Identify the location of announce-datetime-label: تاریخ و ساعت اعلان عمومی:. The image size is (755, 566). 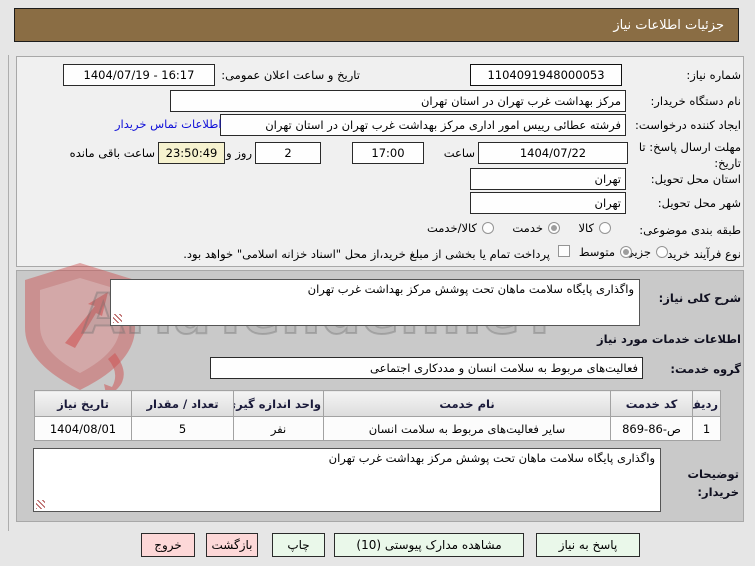
(290, 75).